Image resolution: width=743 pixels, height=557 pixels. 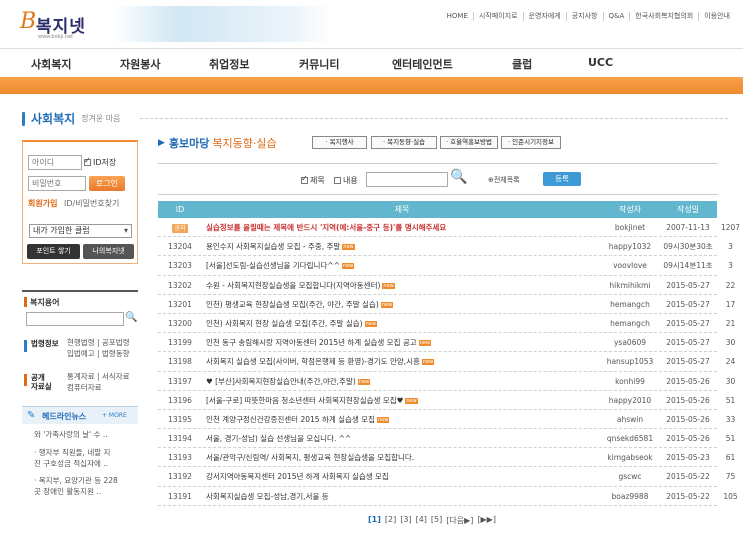 What do you see at coordinates (229, 64) in the screenshot?
I see `nav-jobs: 취업정보` at bounding box center [229, 64].